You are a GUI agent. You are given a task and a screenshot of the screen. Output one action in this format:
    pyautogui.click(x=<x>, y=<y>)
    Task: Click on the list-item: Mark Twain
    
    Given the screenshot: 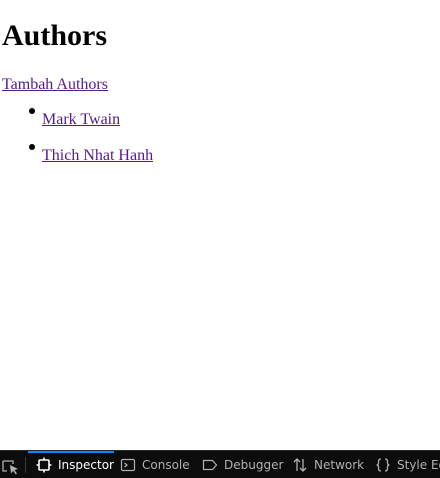 What is the action you would take?
    pyautogui.click(x=77, y=118)
    